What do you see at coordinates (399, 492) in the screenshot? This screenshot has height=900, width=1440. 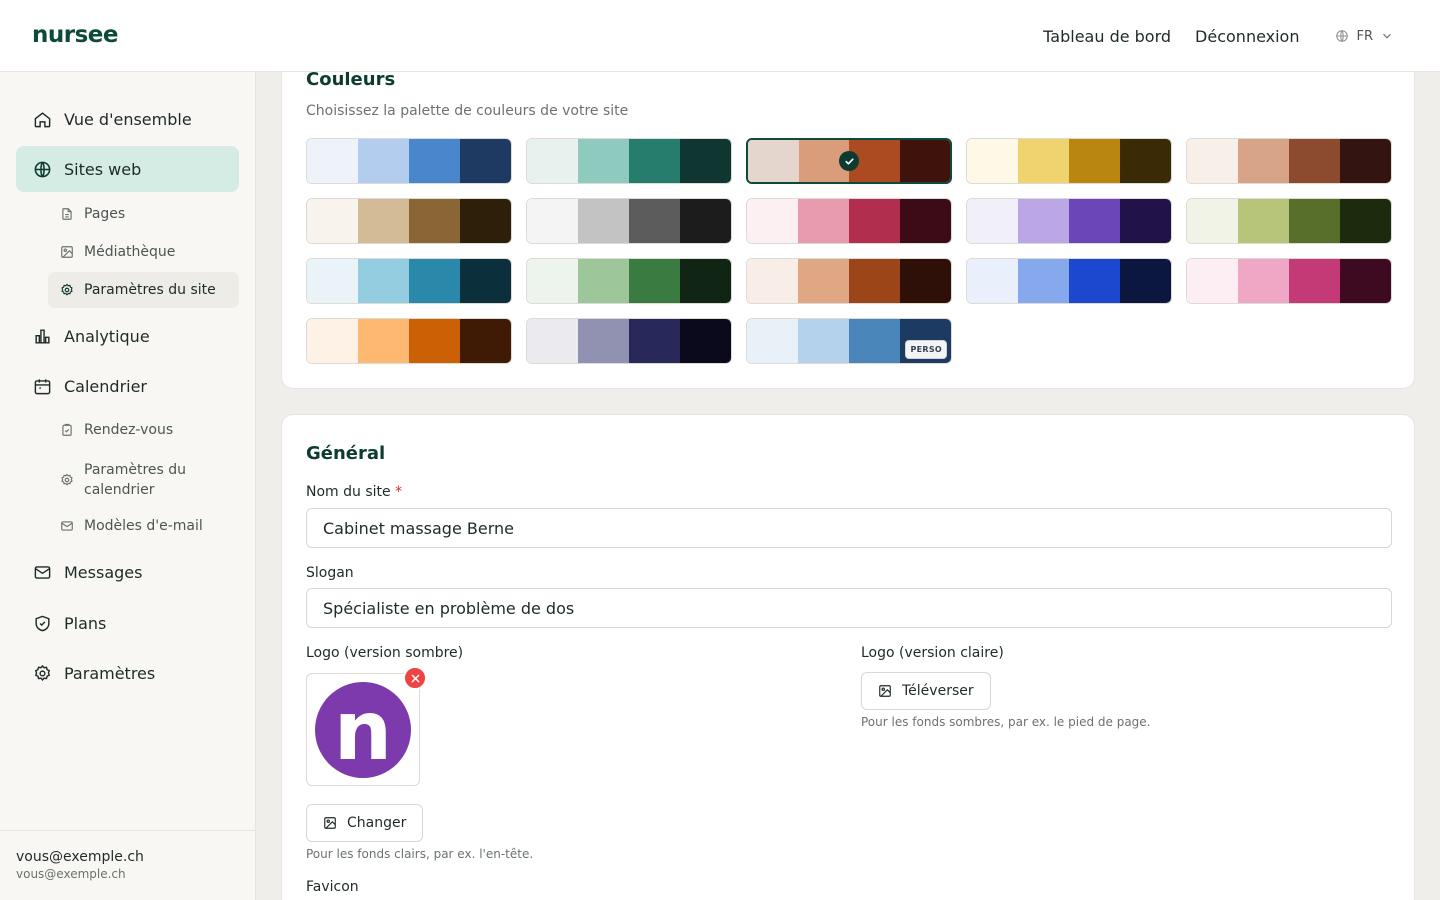 I see `required-mark: *` at bounding box center [399, 492].